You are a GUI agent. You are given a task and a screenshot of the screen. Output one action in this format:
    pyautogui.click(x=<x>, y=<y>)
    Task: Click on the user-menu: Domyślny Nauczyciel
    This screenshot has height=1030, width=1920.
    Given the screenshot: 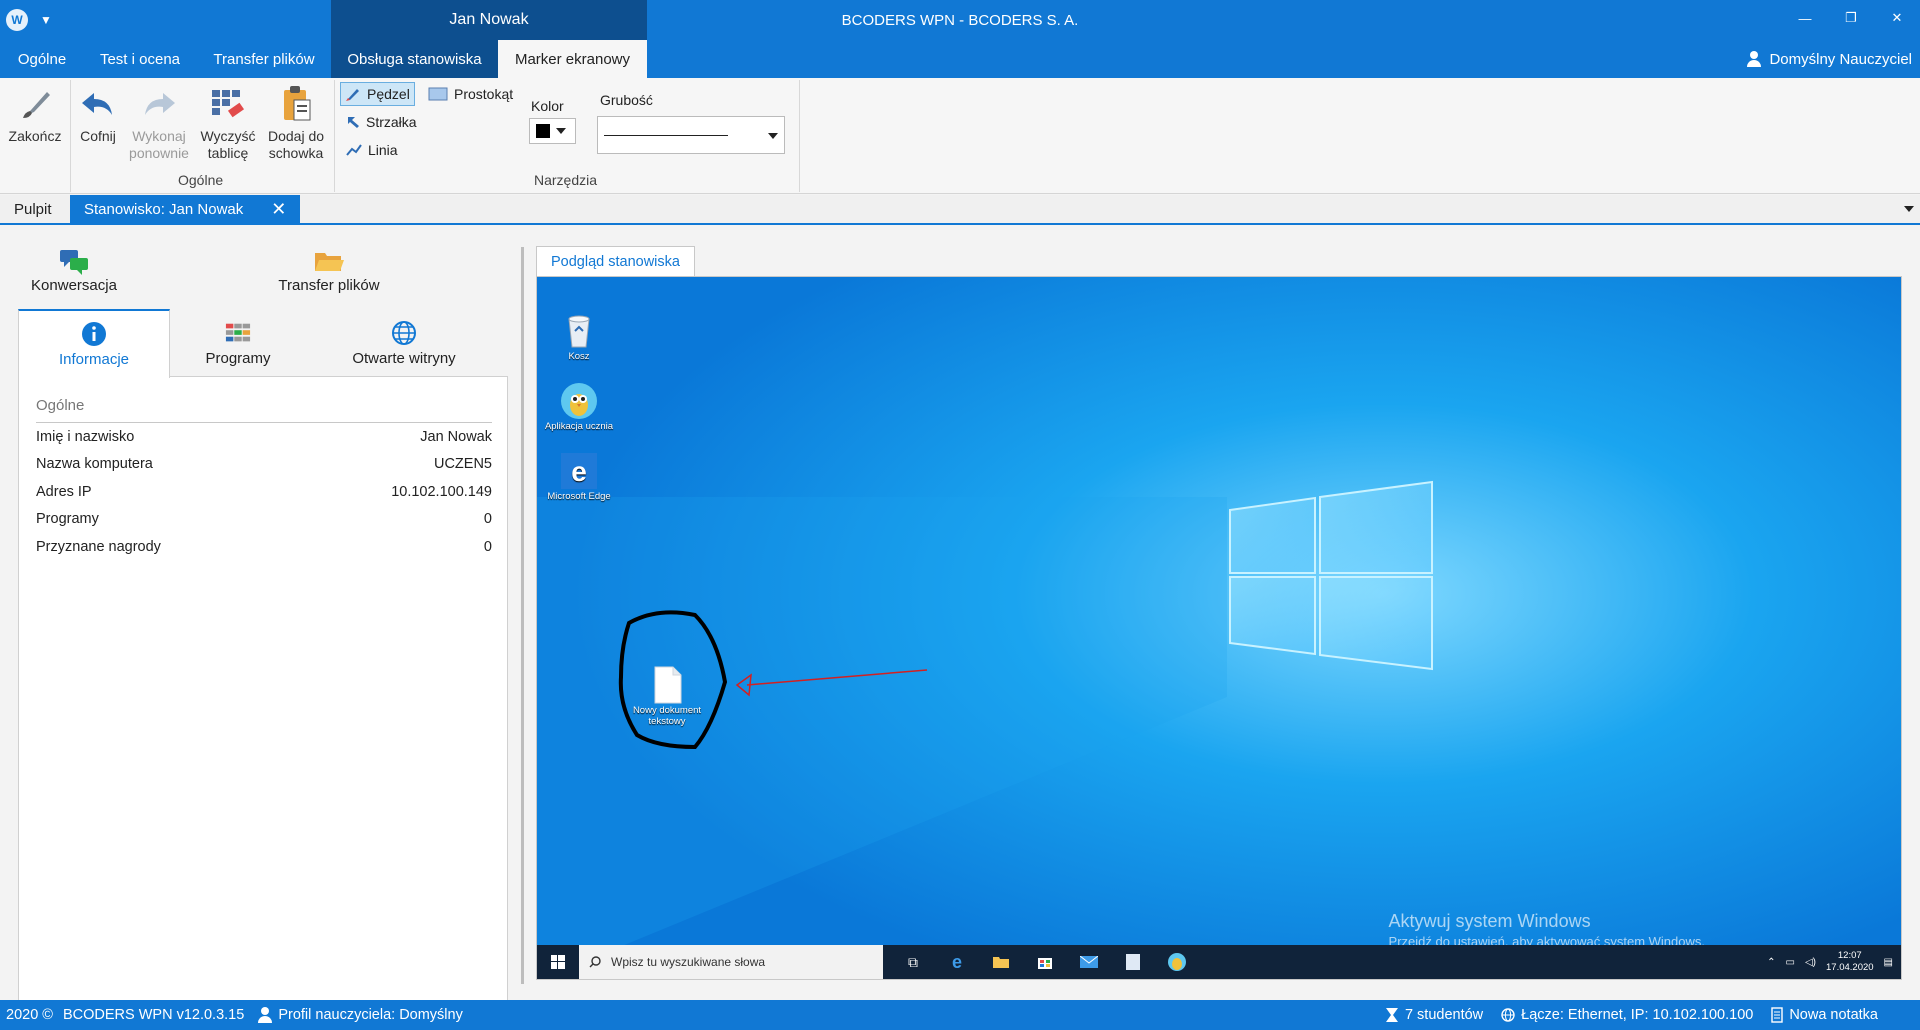 What is the action you would take?
    pyautogui.click(x=1829, y=59)
    